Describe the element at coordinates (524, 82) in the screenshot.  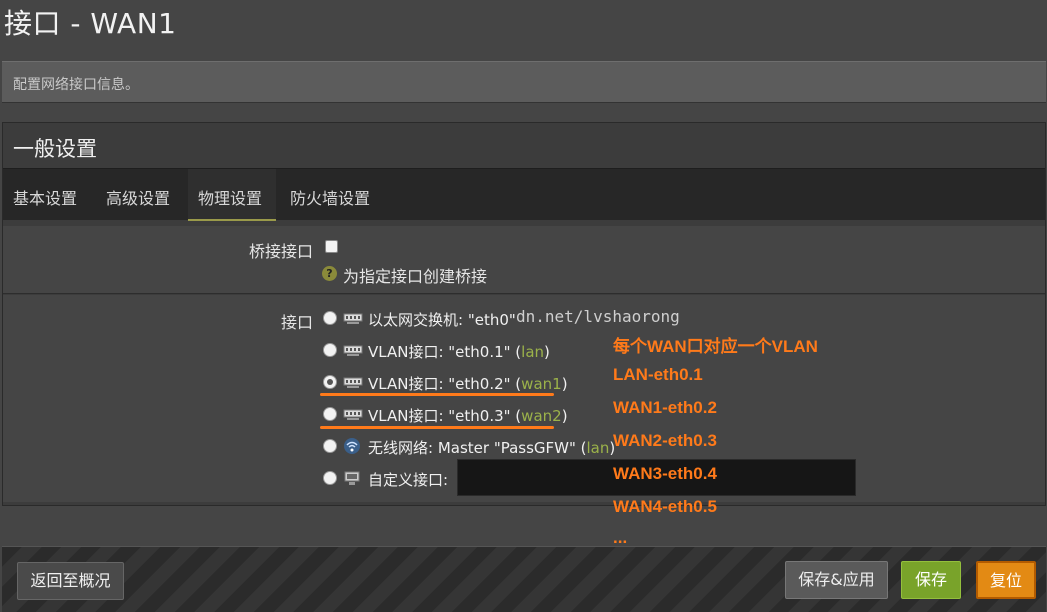
I see `page-description: 配置网络接口信息。` at that location.